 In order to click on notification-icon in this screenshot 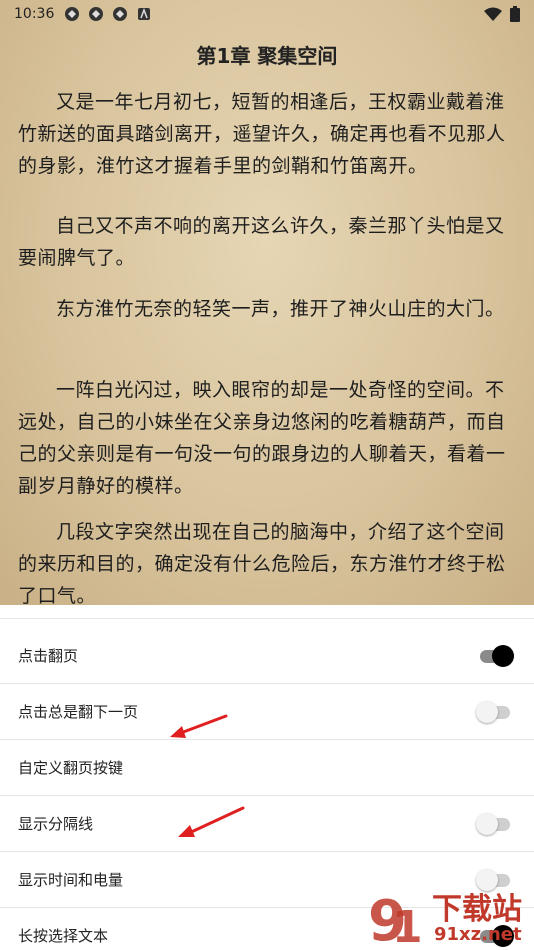, I will do `click(144, 13)`.